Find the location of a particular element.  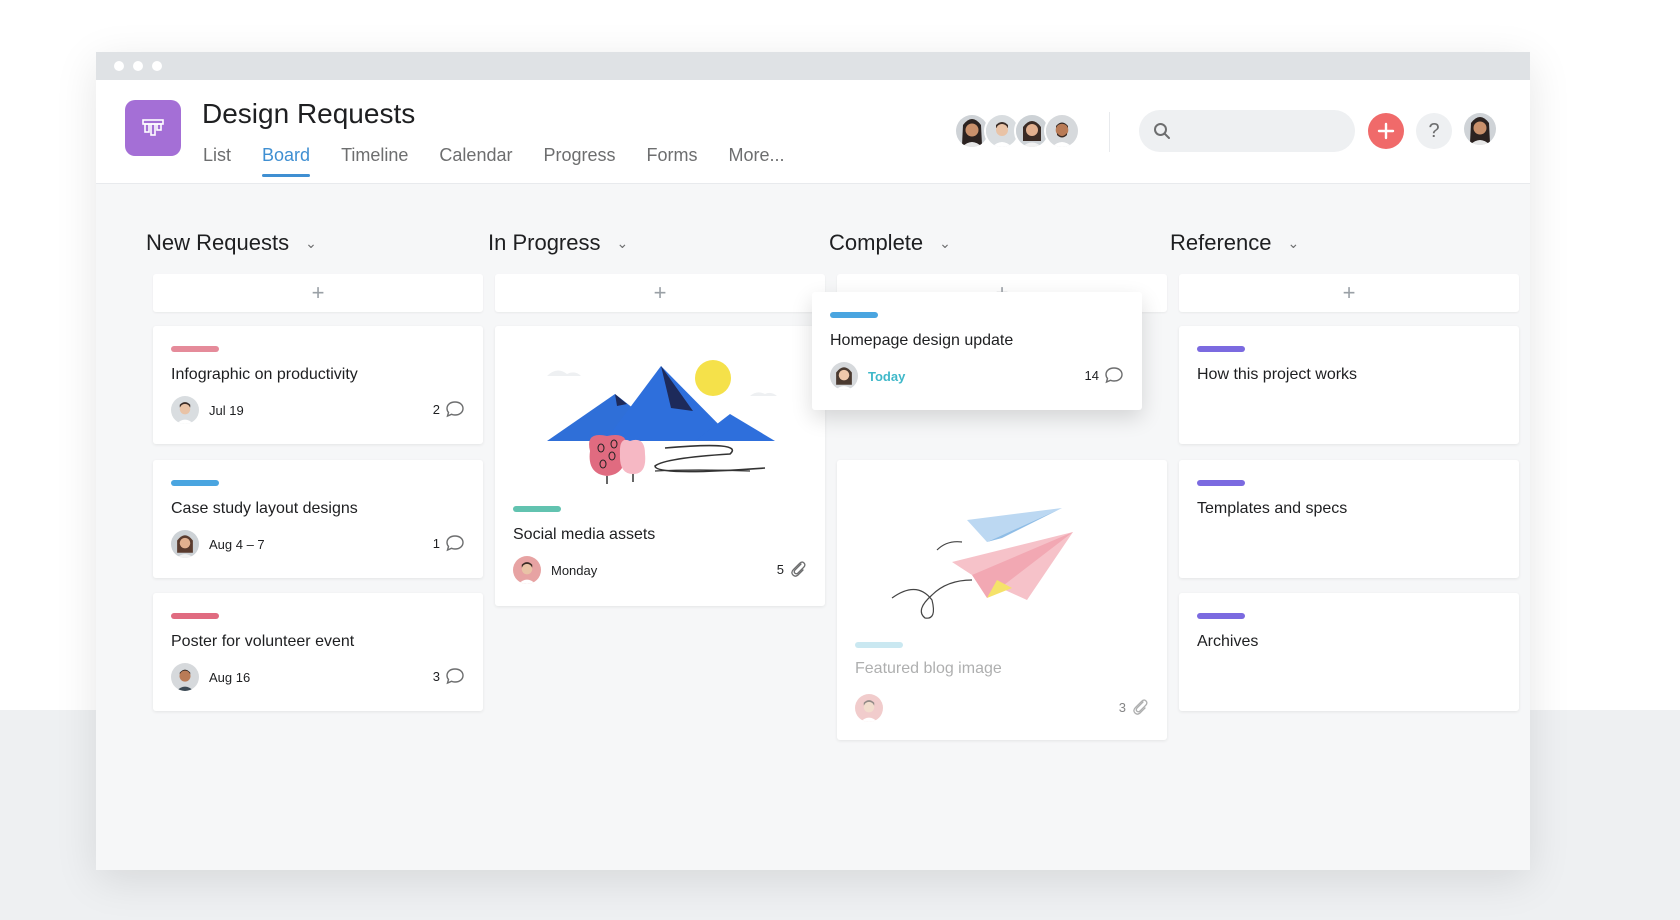

task-card: Infographic on productivity Jul 19 2 is located at coordinates (318, 385).